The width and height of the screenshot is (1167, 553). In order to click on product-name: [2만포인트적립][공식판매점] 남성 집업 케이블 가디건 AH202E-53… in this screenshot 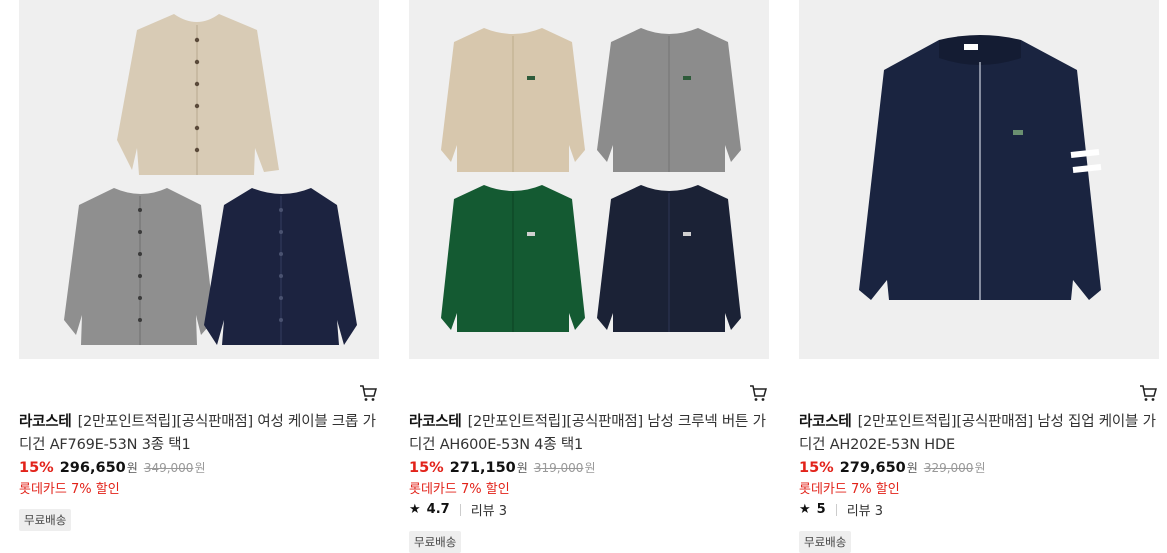, I will do `click(977, 433)`.